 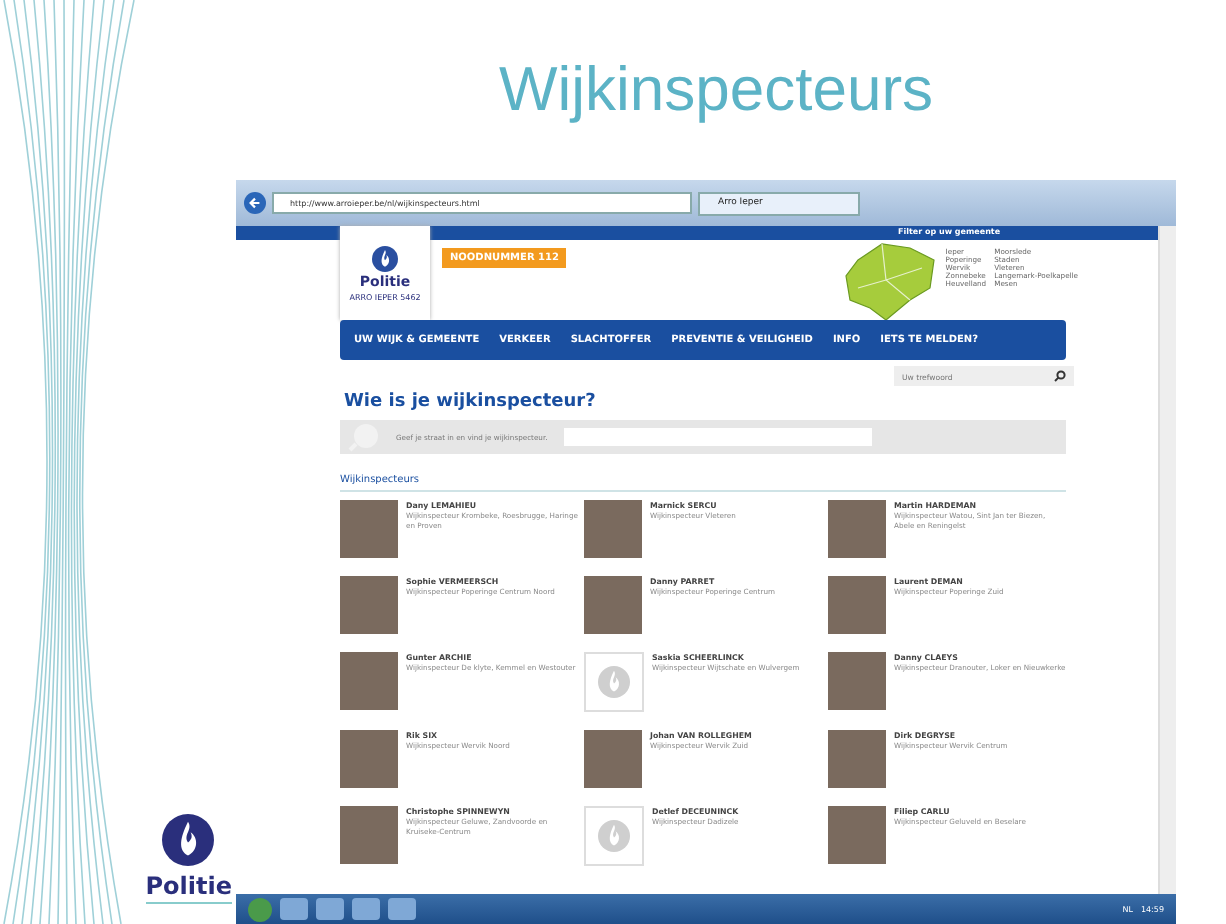 What do you see at coordinates (188, 888) in the screenshot?
I see `footer-logo-text: Politie` at bounding box center [188, 888].